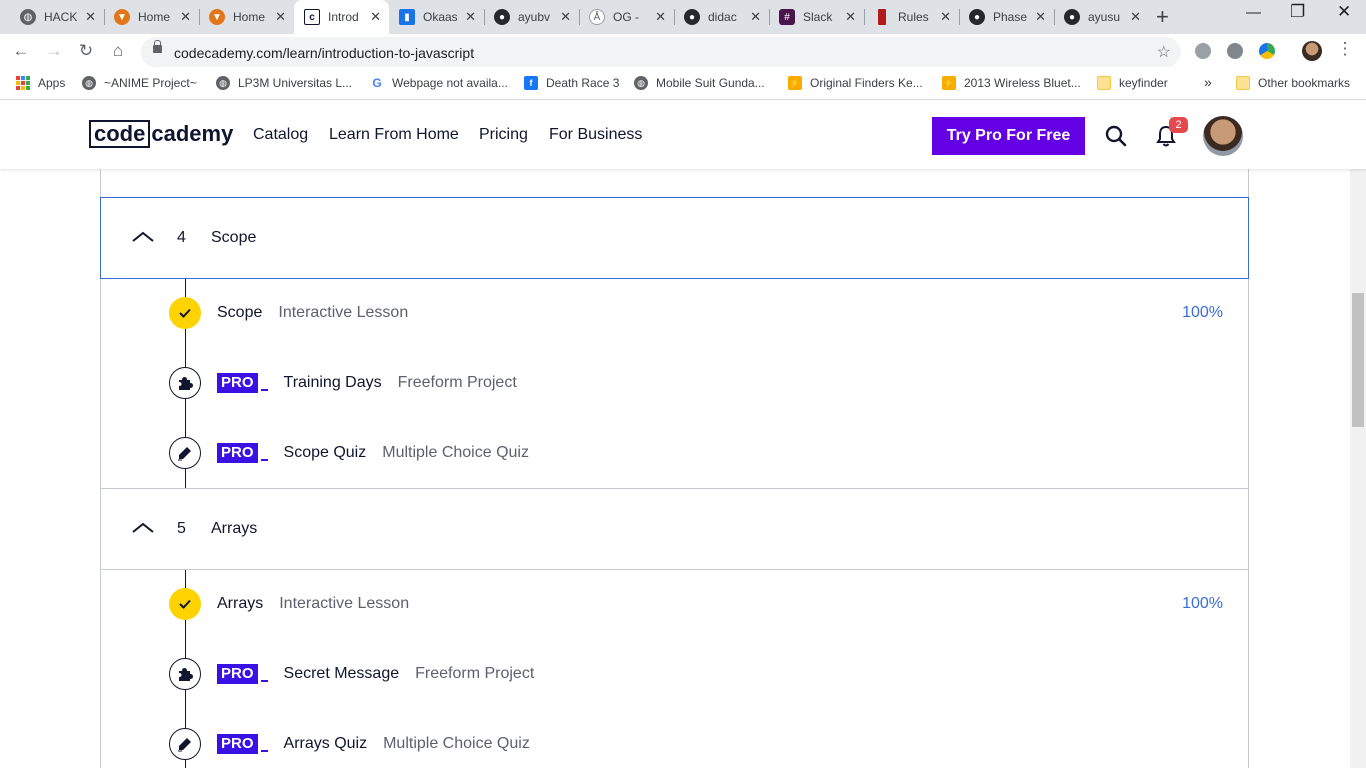 This screenshot has width=1366, height=768. What do you see at coordinates (86, 51) in the screenshot?
I see `reload-icon: ↻` at bounding box center [86, 51].